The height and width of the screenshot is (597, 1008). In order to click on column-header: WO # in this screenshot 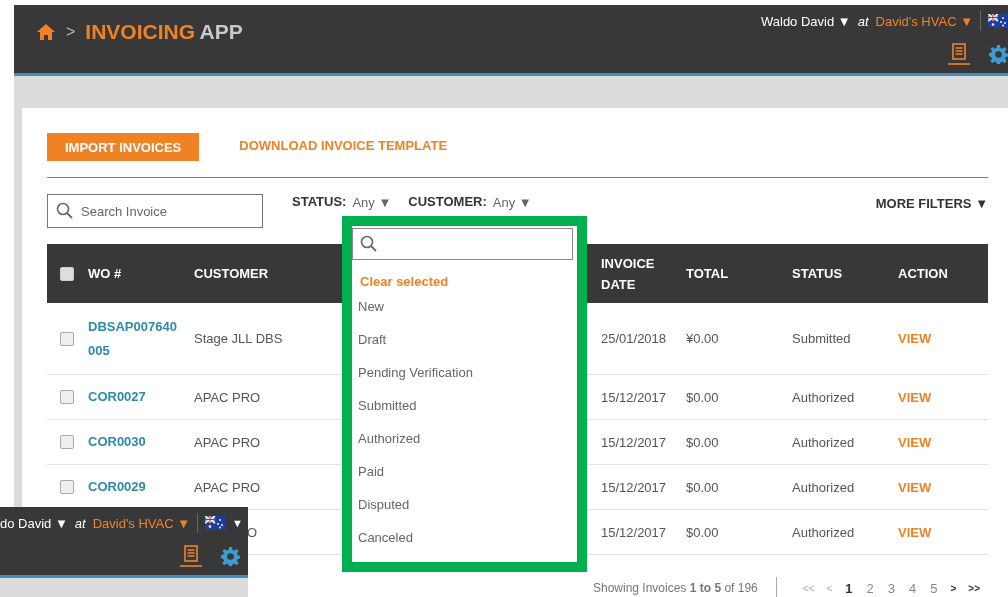, I will do `click(141, 273)`.